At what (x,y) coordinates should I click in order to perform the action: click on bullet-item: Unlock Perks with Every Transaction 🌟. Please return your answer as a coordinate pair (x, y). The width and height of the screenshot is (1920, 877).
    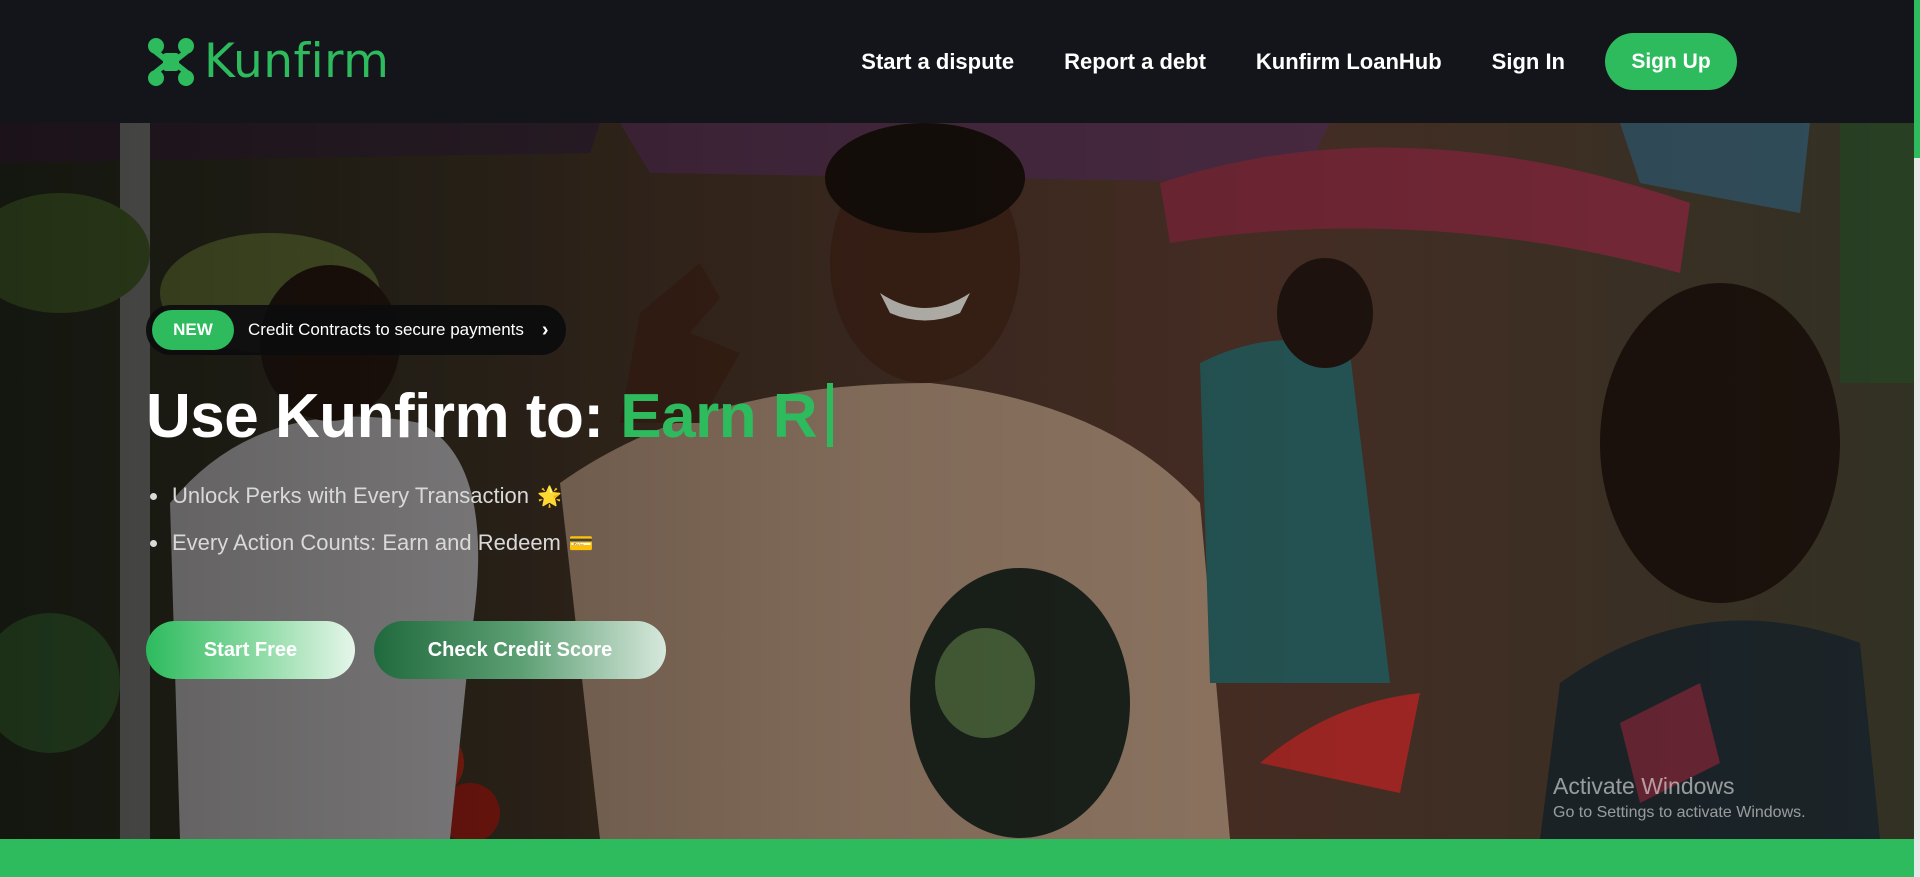
    Looking at the image, I should click on (372, 496).